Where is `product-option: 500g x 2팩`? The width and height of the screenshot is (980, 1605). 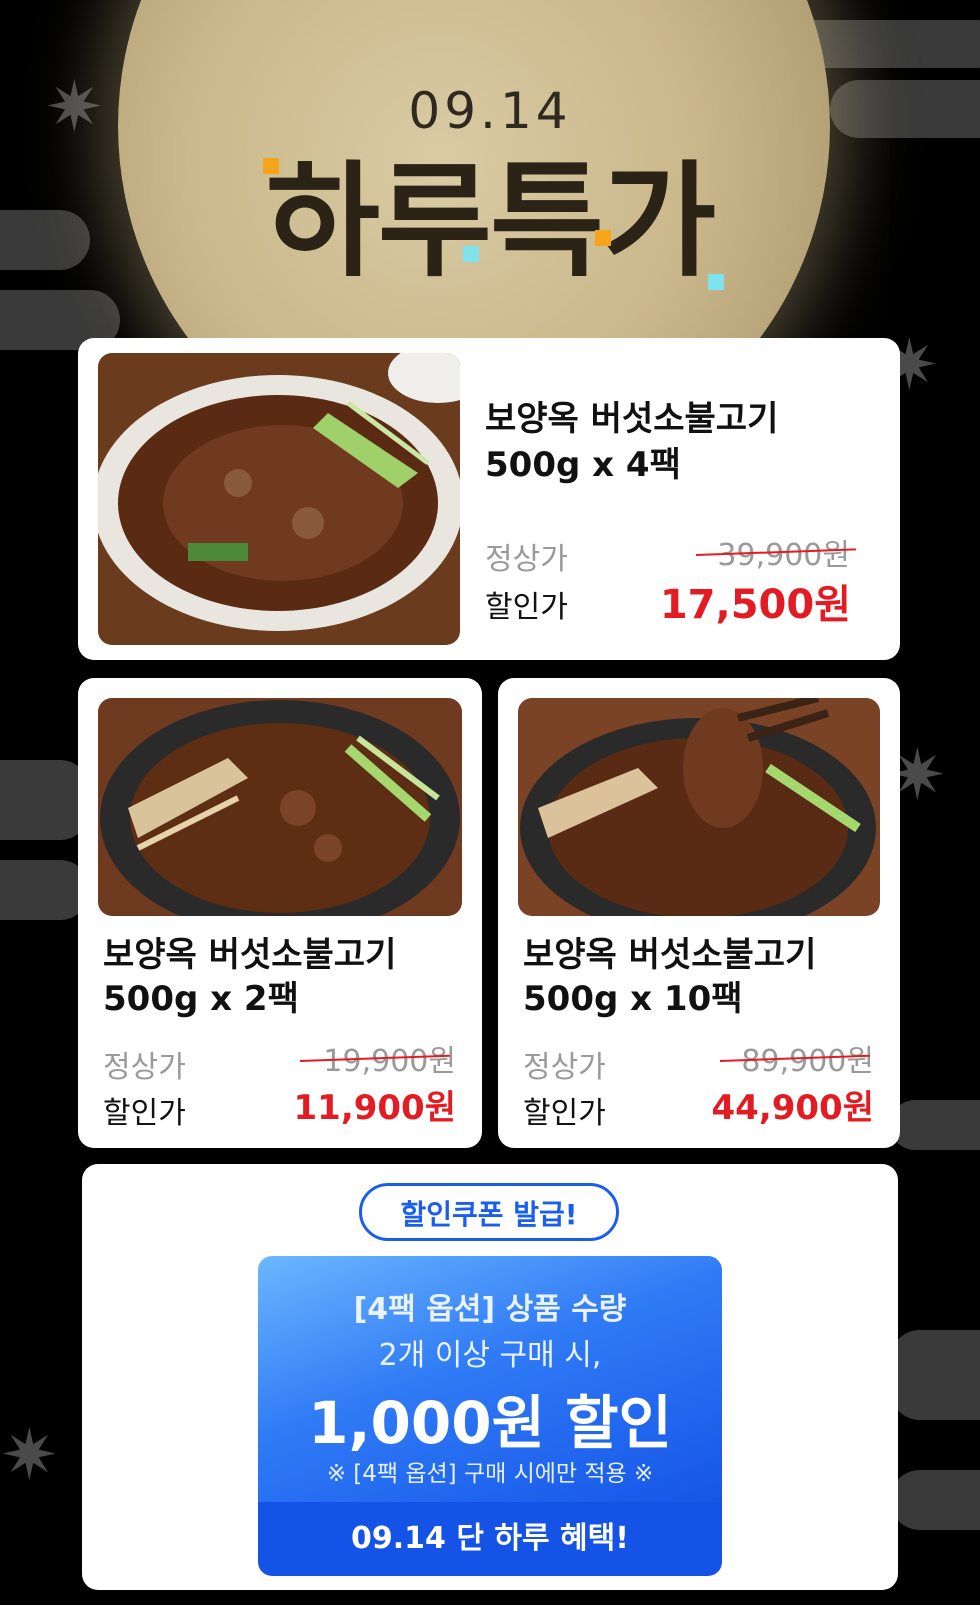 product-option: 500g x 2팩 is located at coordinates (201, 999).